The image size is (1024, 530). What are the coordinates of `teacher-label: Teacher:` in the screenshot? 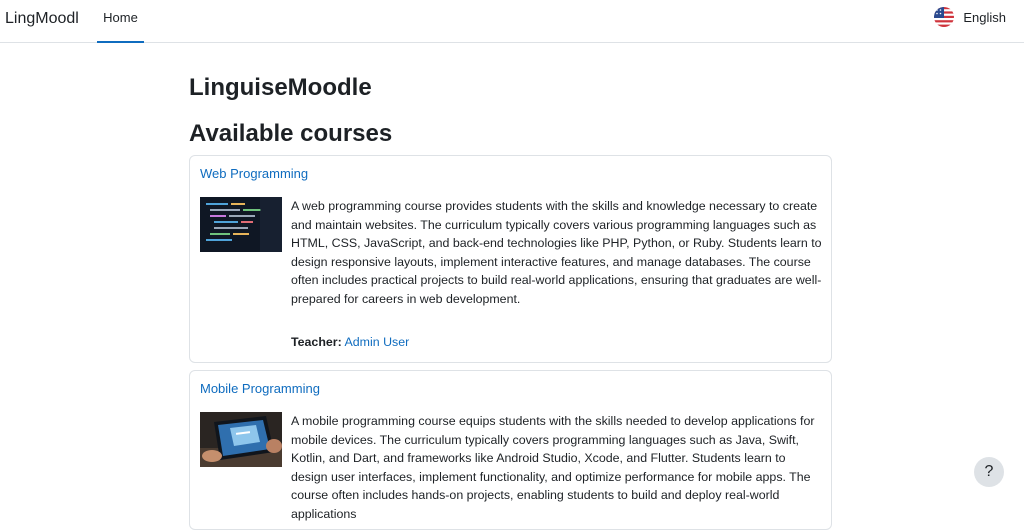 It's located at (316, 342).